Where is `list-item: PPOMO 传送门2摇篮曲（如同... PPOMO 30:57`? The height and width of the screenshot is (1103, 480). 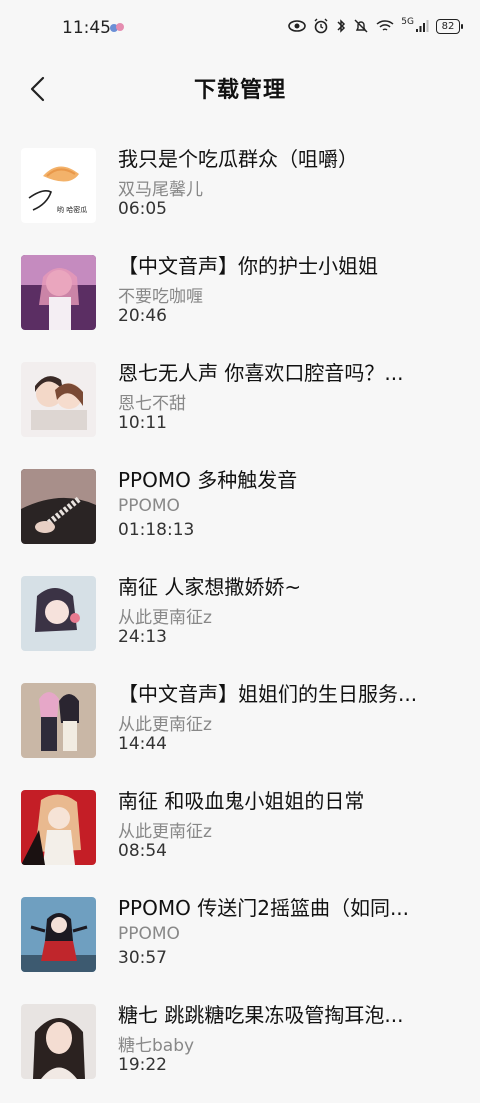 list-item: PPOMO 传送门2摇篮曲（如同... PPOMO 30:57 is located at coordinates (240, 942).